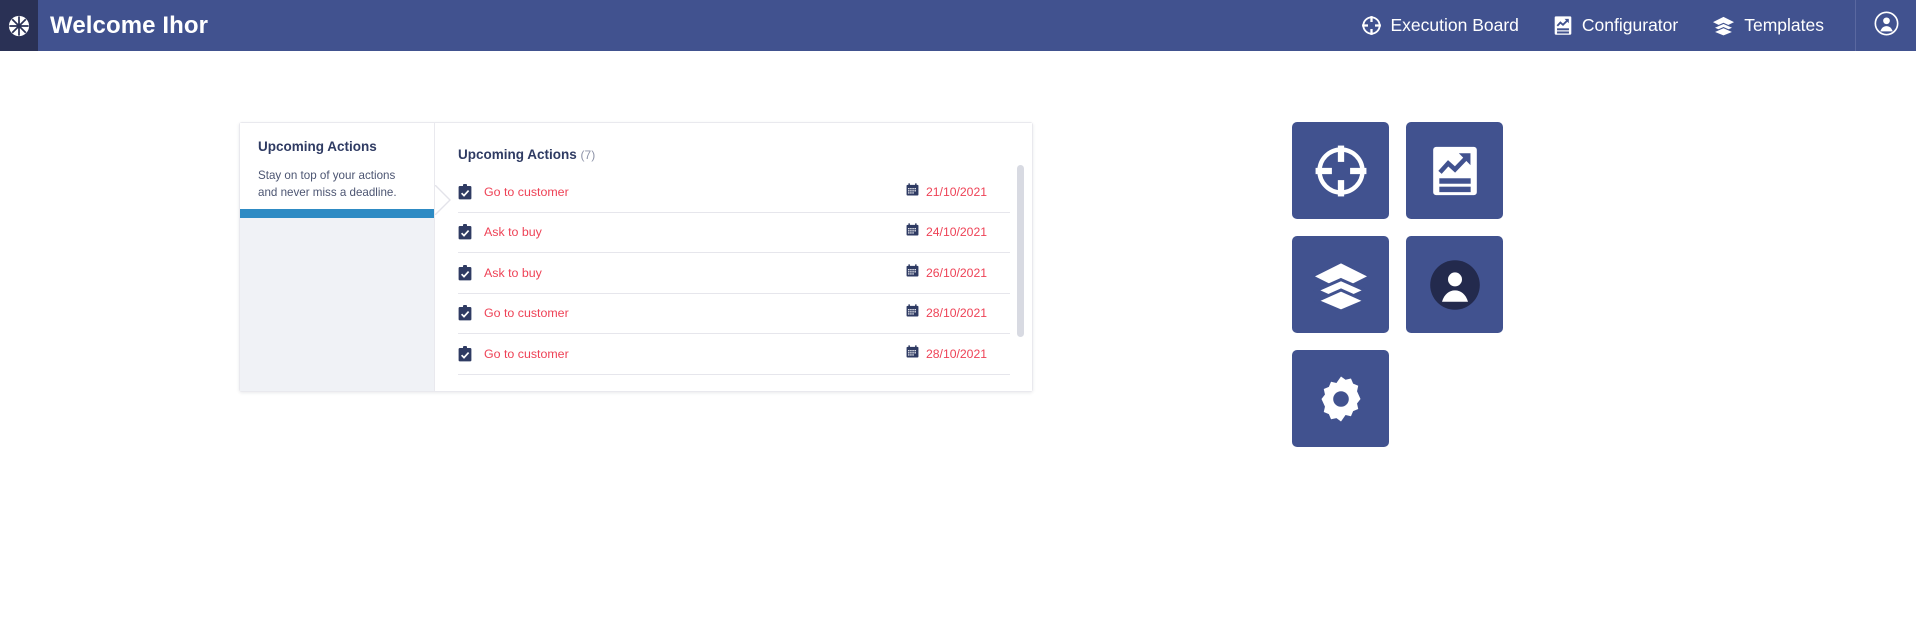  I want to click on nav-item-configurator: Configurator, so click(1615, 25).